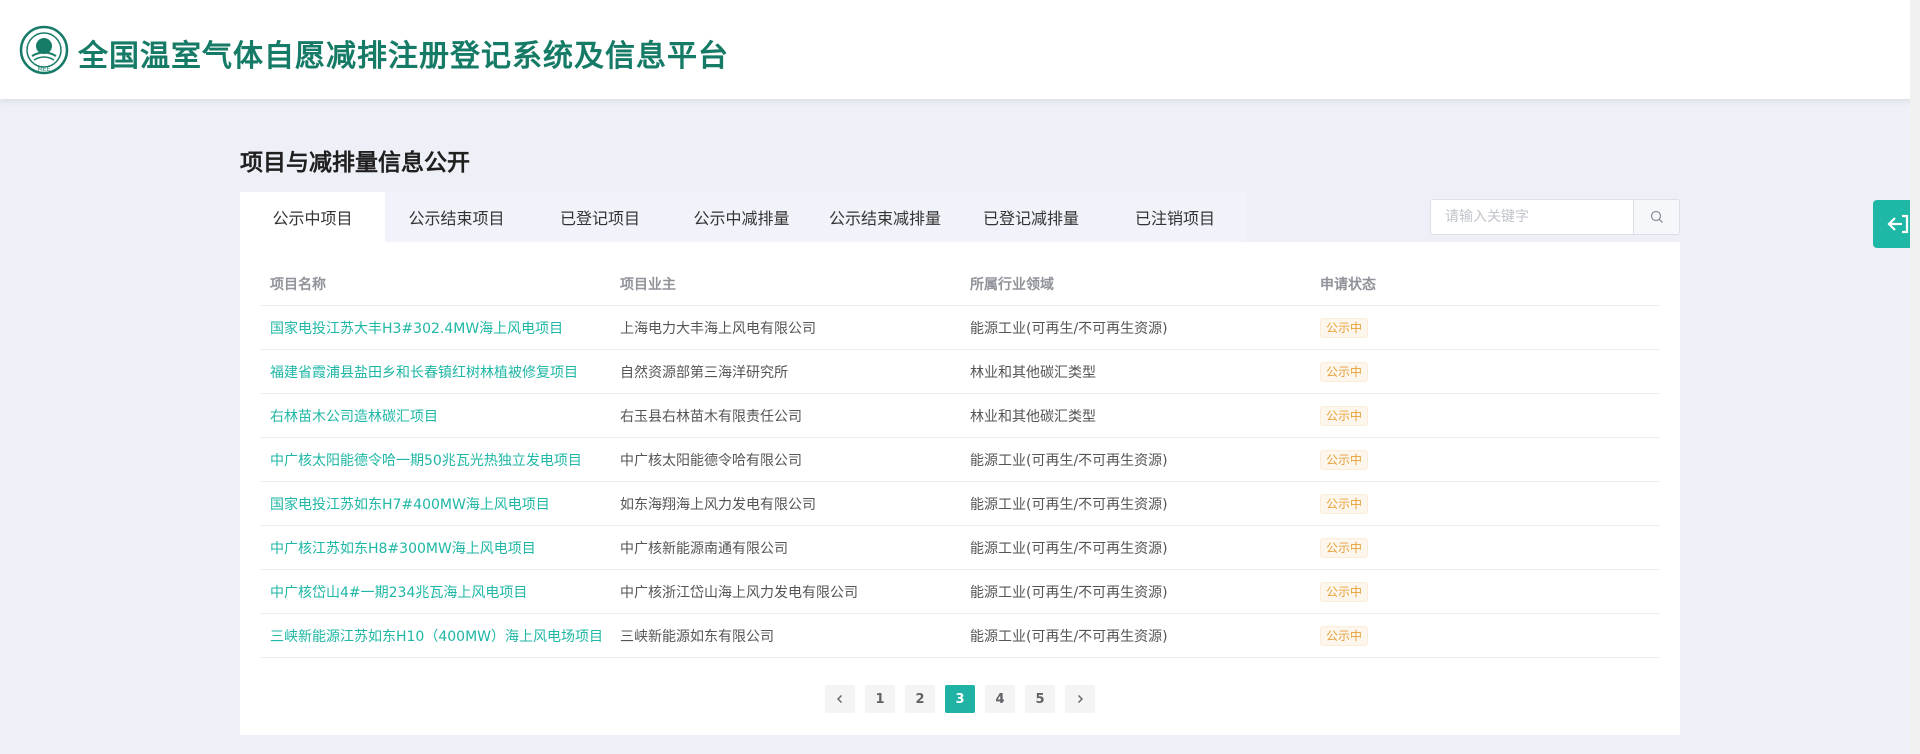 This screenshot has height=754, width=1920. What do you see at coordinates (960, 49) in the screenshot?
I see `site-header: MEE 全国温室气体自愿减排注册登记系统及信息平台` at bounding box center [960, 49].